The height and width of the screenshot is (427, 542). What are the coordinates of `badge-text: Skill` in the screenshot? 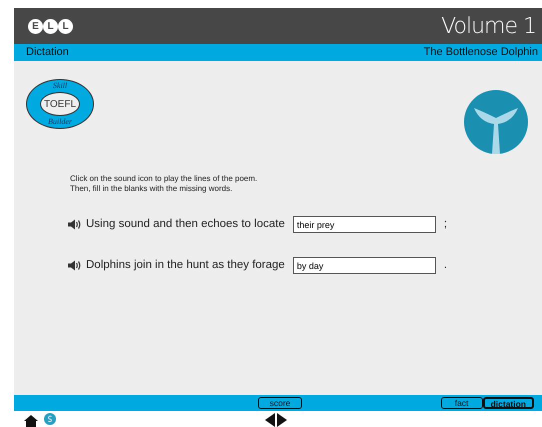 It's located at (60, 86).